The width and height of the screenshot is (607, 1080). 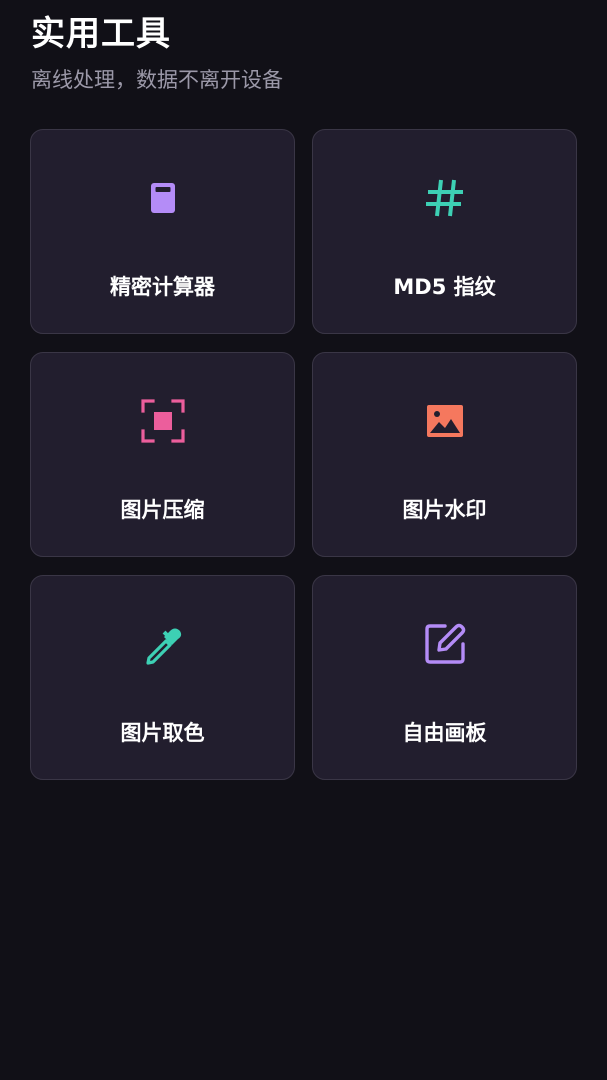 I want to click on image-icon, so click(x=445, y=421).